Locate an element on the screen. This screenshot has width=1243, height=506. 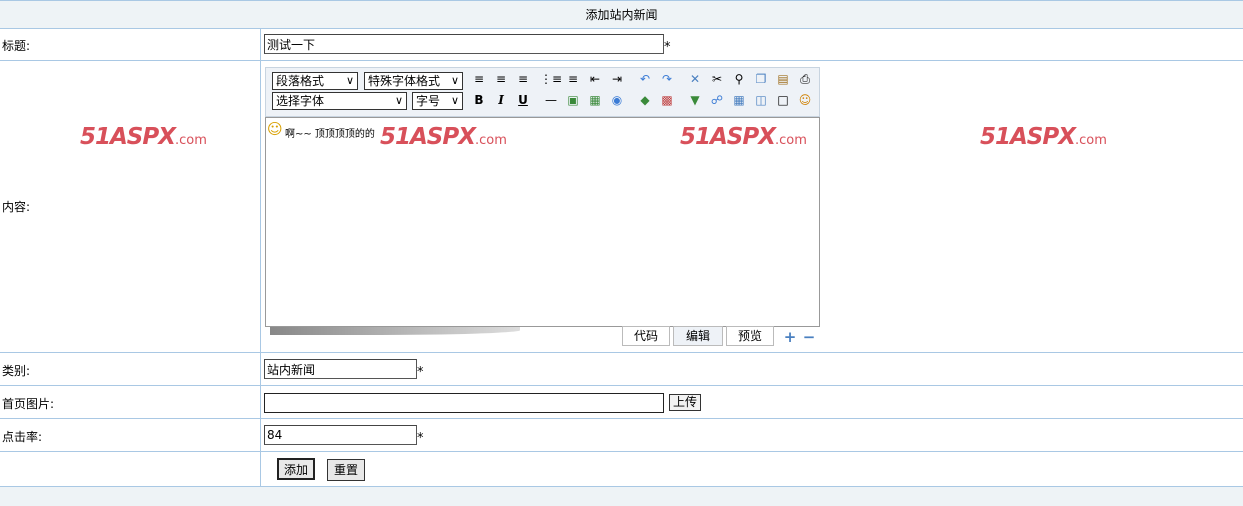
category-label: 类别: is located at coordinates (16, 371).